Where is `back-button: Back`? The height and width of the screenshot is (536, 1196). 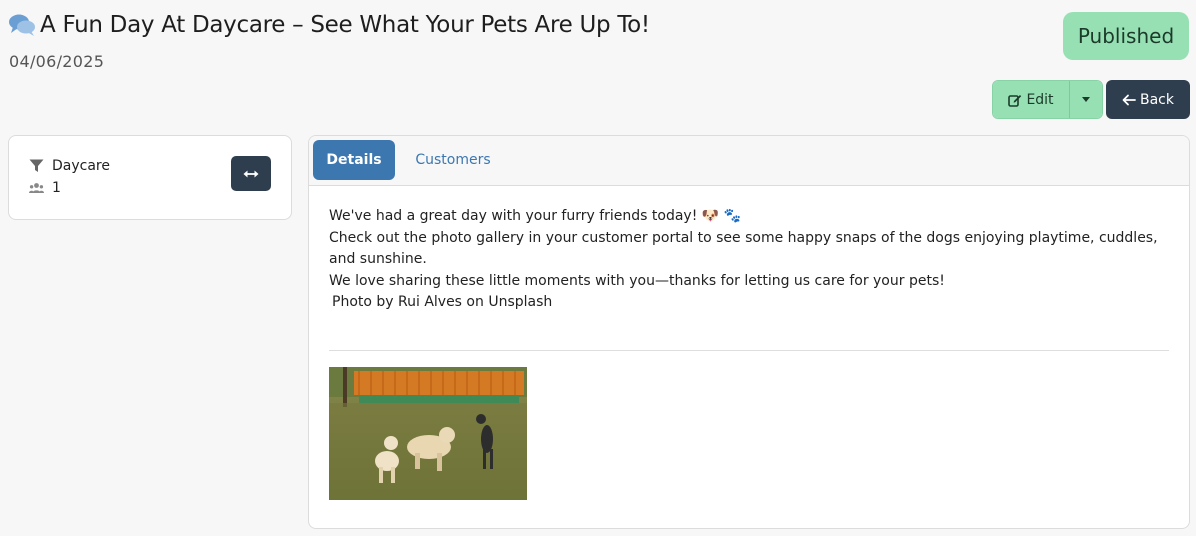
back-button: Back is located at coordinates (1148, 99).